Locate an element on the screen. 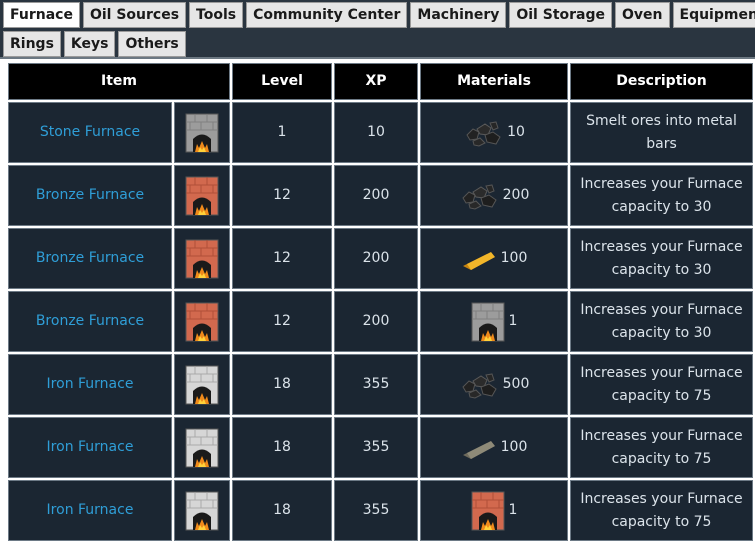 This screenshot has height=545, width=755. gold-bar-icon is located at coordinates (479, 259).